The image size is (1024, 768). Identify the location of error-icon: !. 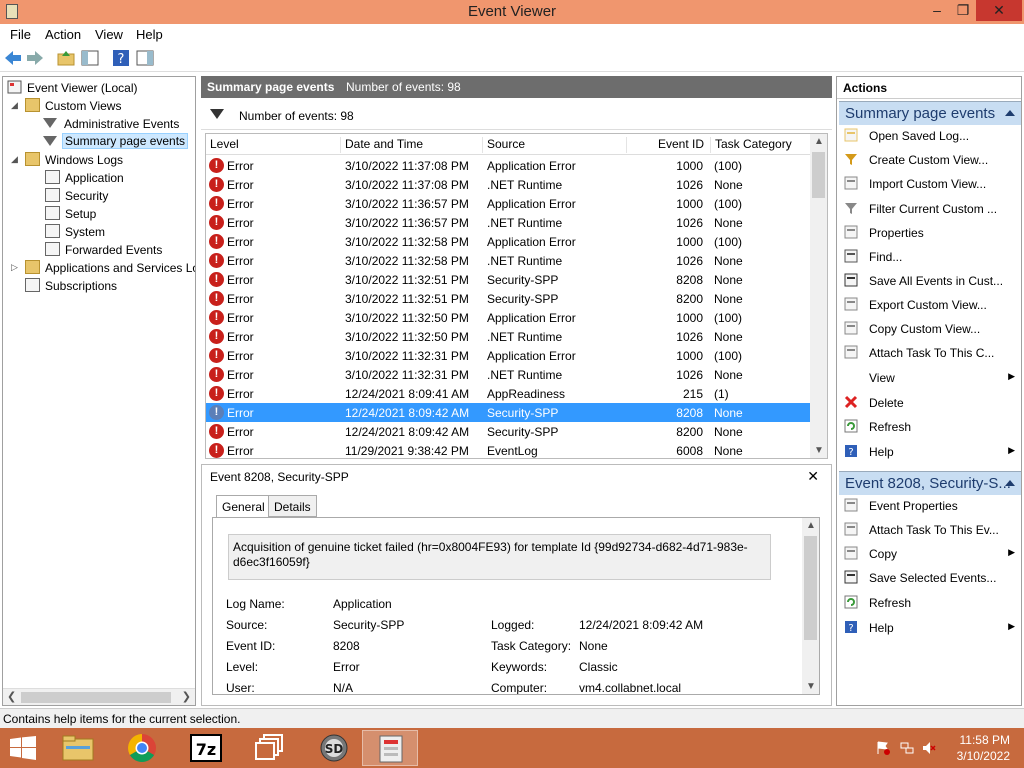
(216, 184).